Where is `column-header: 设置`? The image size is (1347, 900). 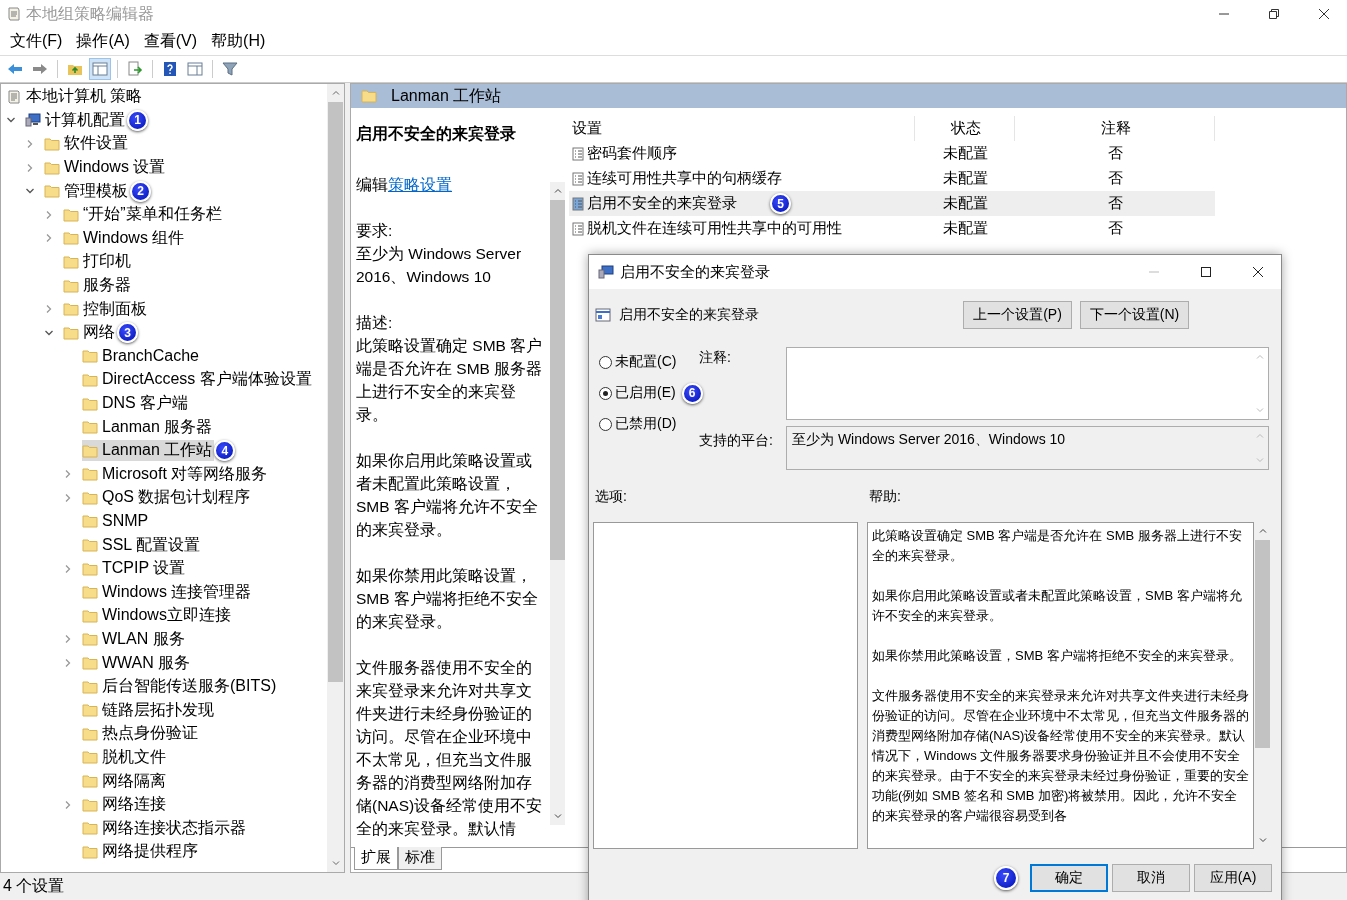 column-header: 设置 is located at coordinates (742, 128).